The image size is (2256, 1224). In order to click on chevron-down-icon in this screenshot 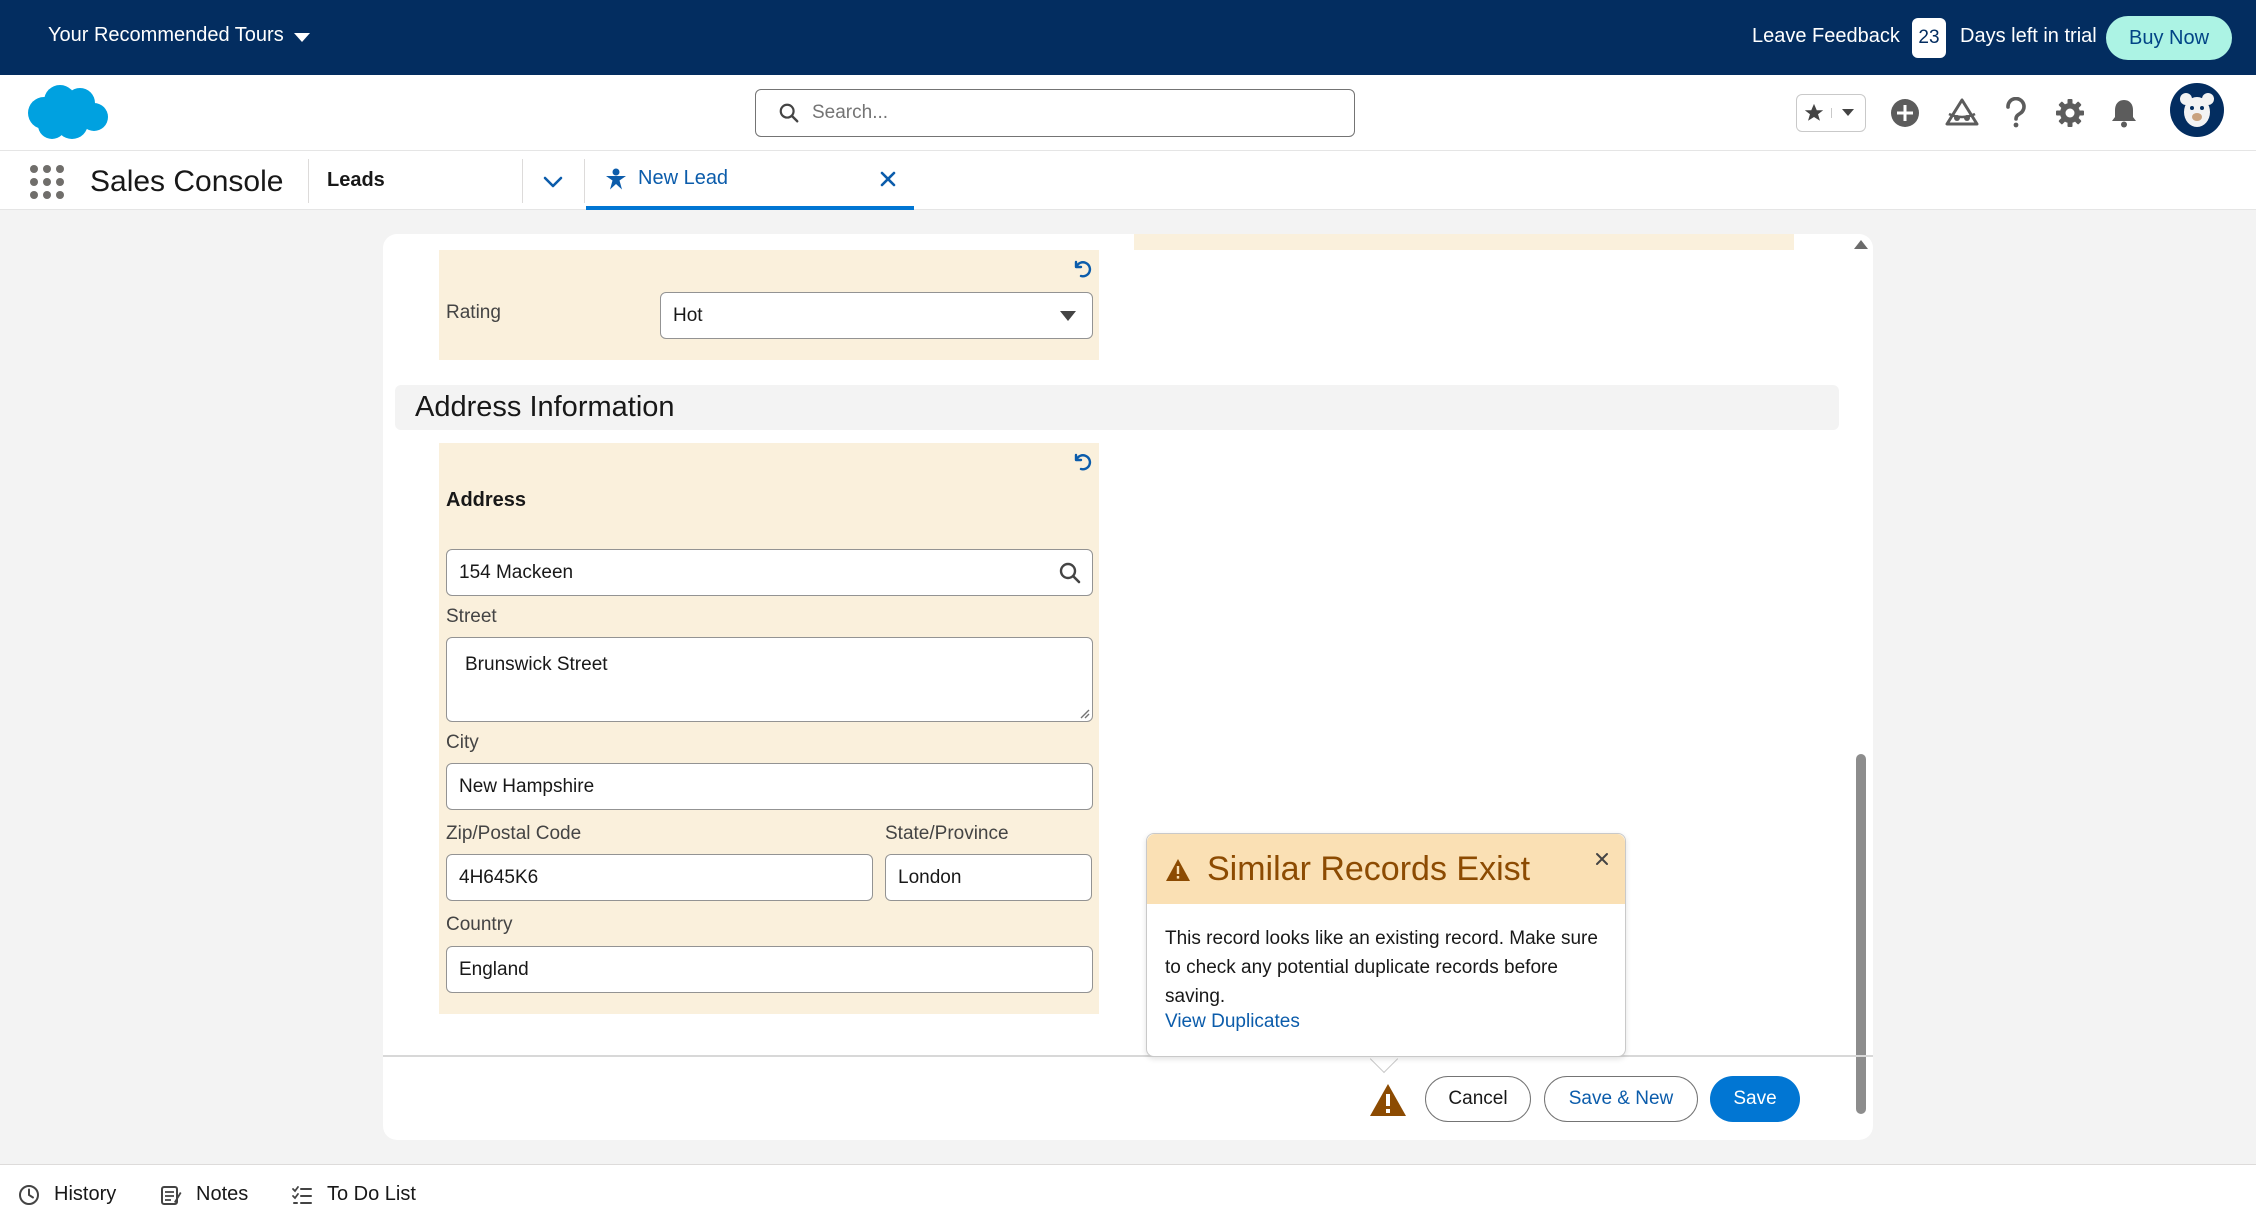, I will do `click(301, 37)`.